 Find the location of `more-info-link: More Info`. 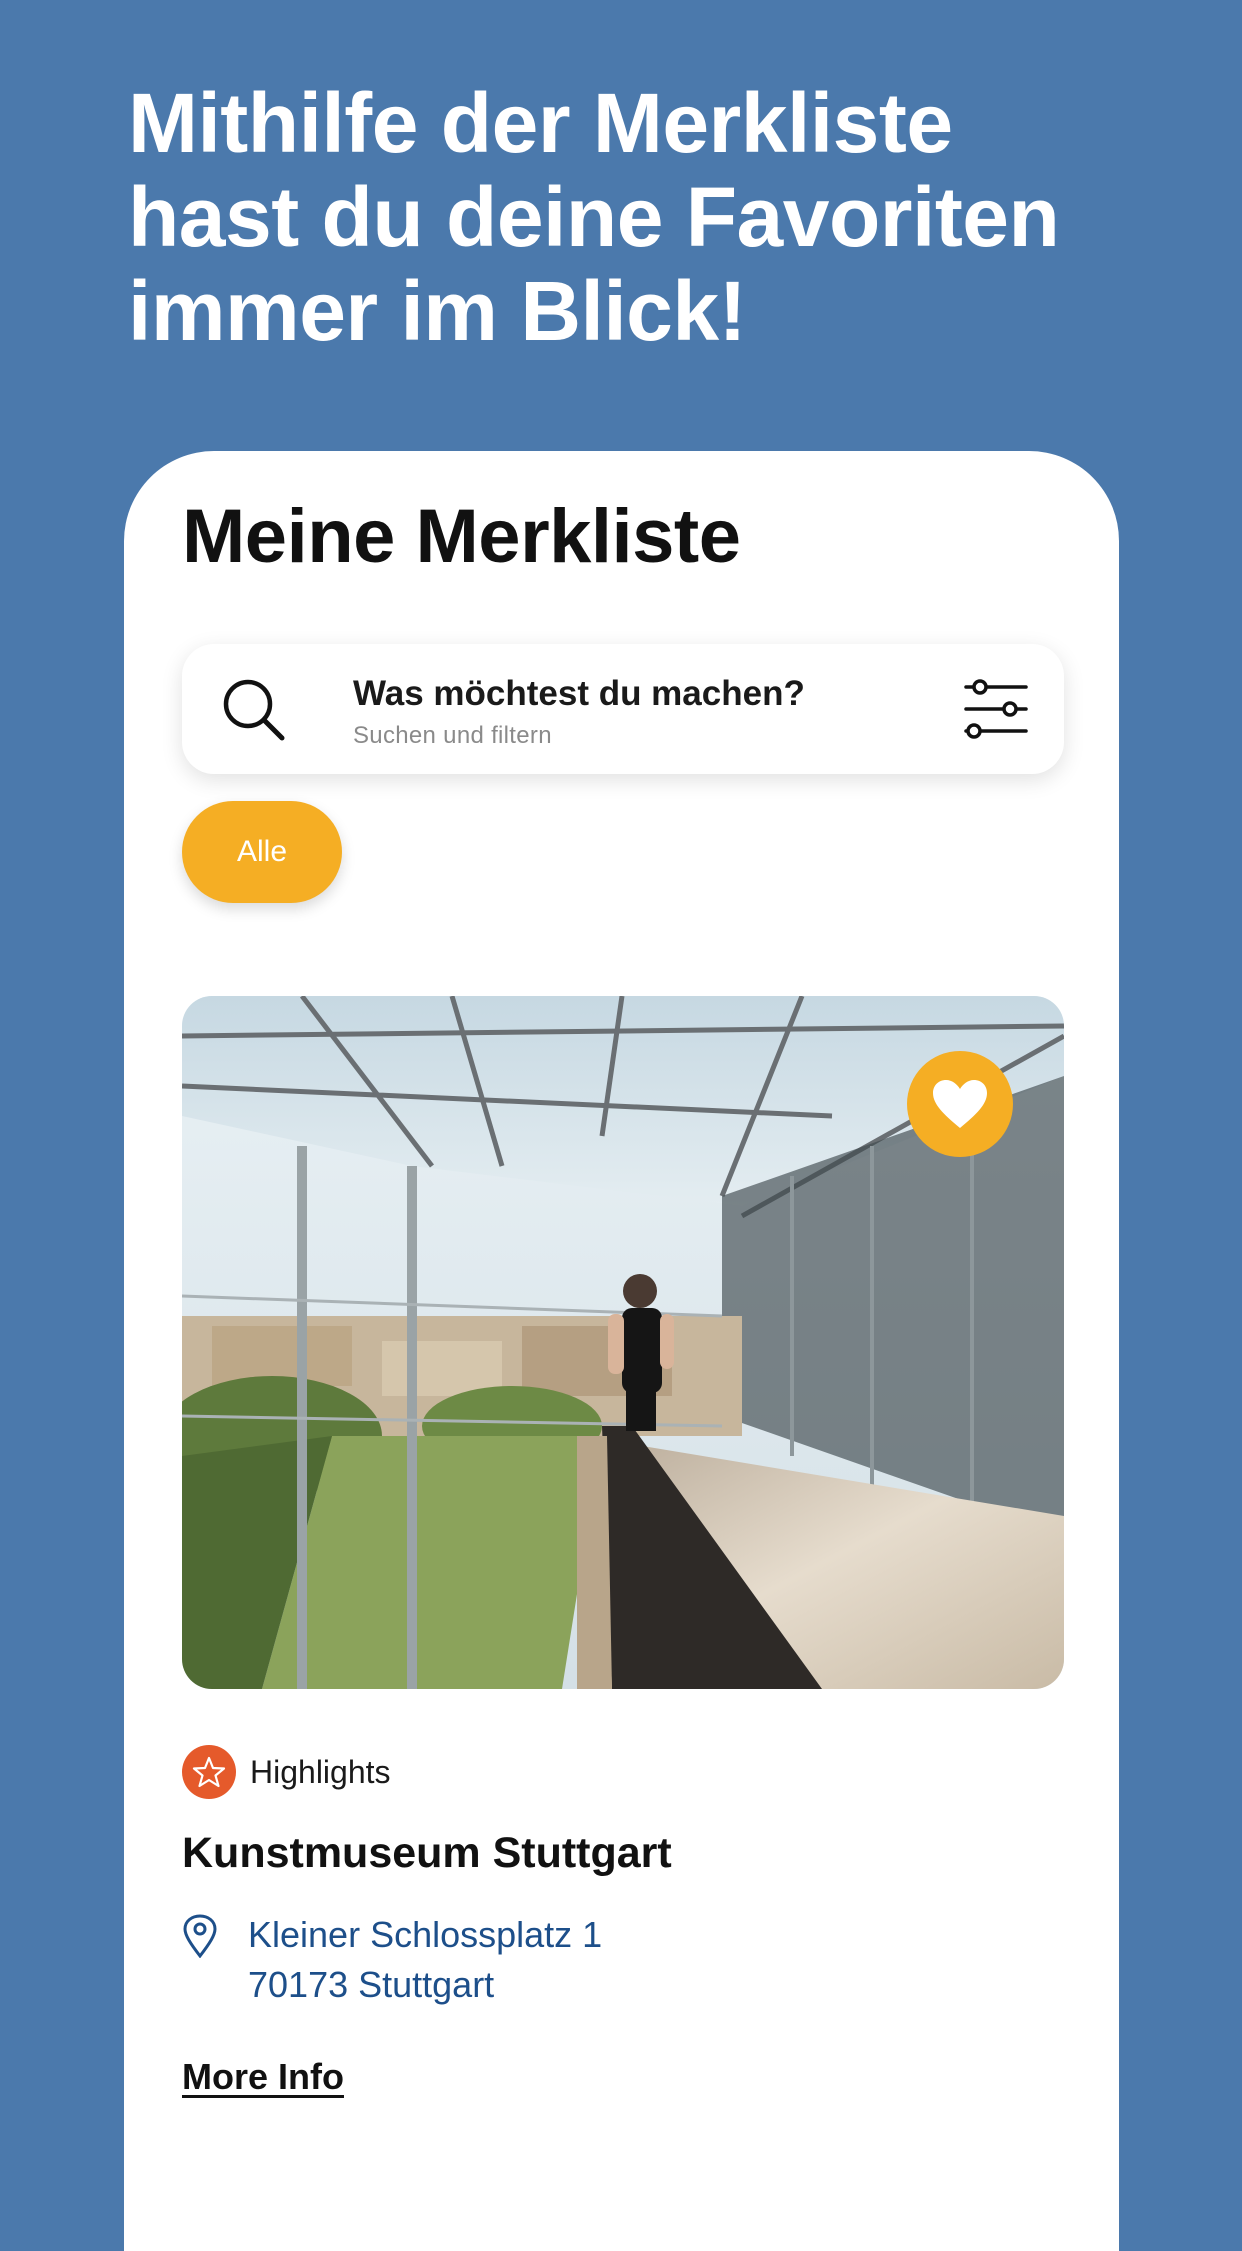

more-info-link: More Info is located at coordinates (263, 2077).